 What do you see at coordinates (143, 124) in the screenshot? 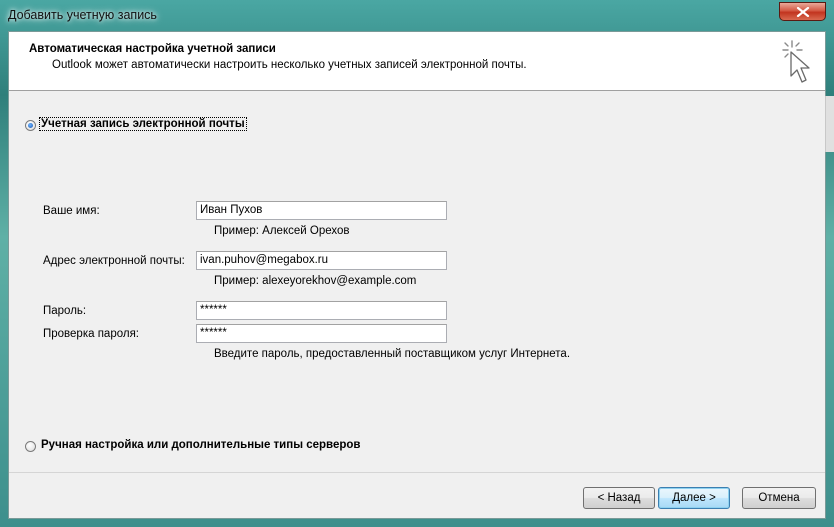
I see `email-account-label: Учетная запись электронной почты` at bounding box center [143, 124].